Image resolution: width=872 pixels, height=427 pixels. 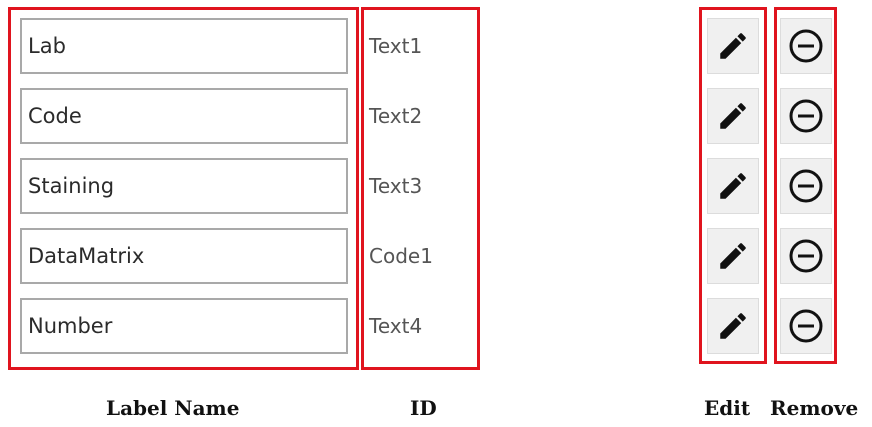 What do you see at coordinates (184, 256) in the screenshot?
I see `label-name-field: DataMatrix` at bounding box center [184, 256].